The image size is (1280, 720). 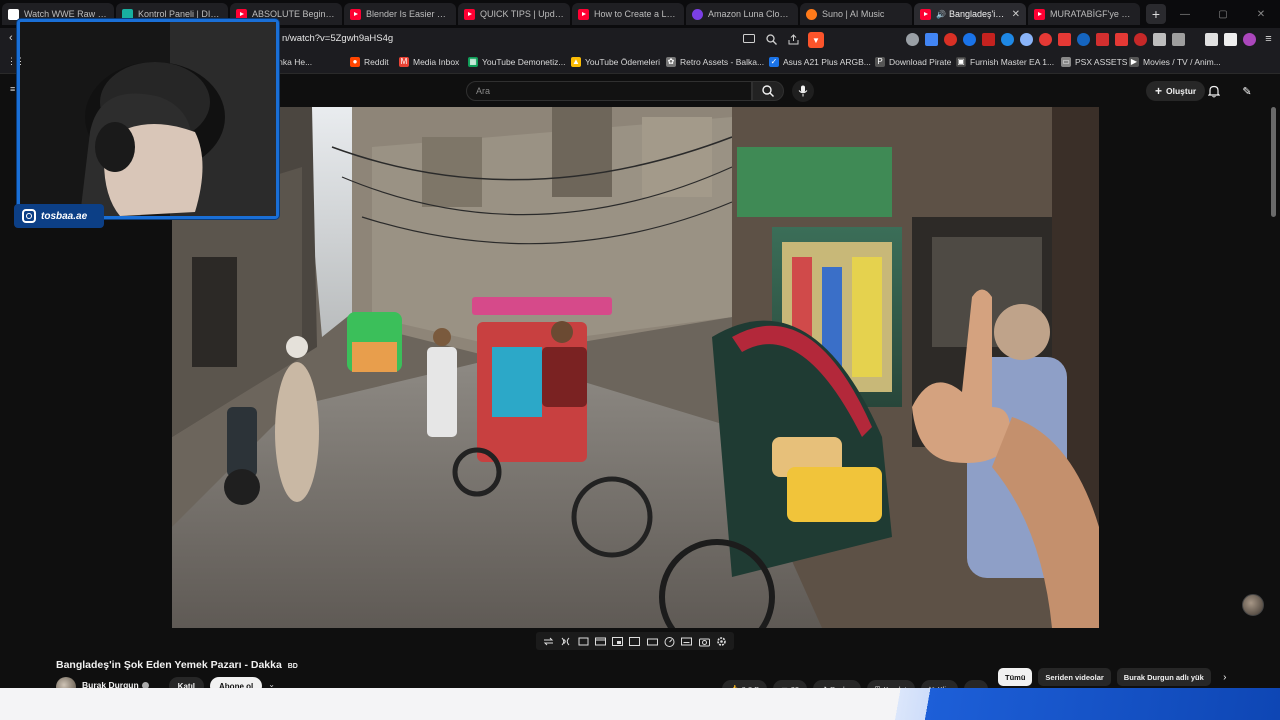 What do you see at coordinates (1156, 14) in the screenshot?
I see `new-tab-button: +` at bounding box center [1156, 14].